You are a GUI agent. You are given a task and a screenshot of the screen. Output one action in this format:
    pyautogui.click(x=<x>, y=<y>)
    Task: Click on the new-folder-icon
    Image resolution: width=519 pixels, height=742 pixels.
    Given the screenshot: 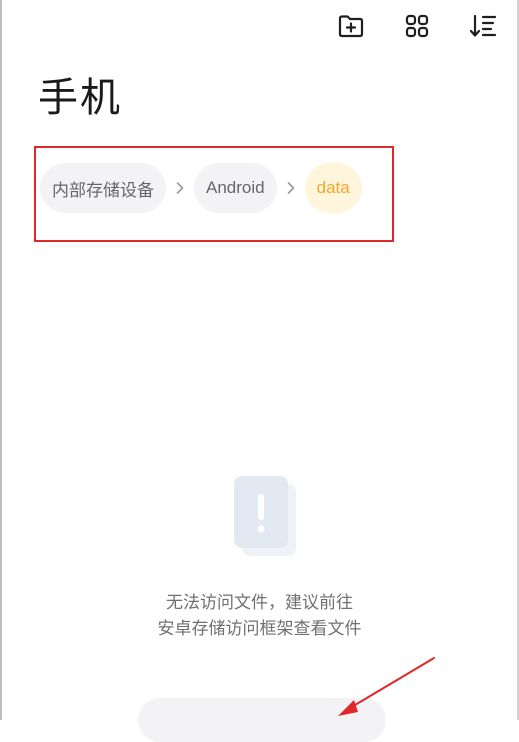 What is the action you would take?
    pyautogui.click(x=351, y=26)
    